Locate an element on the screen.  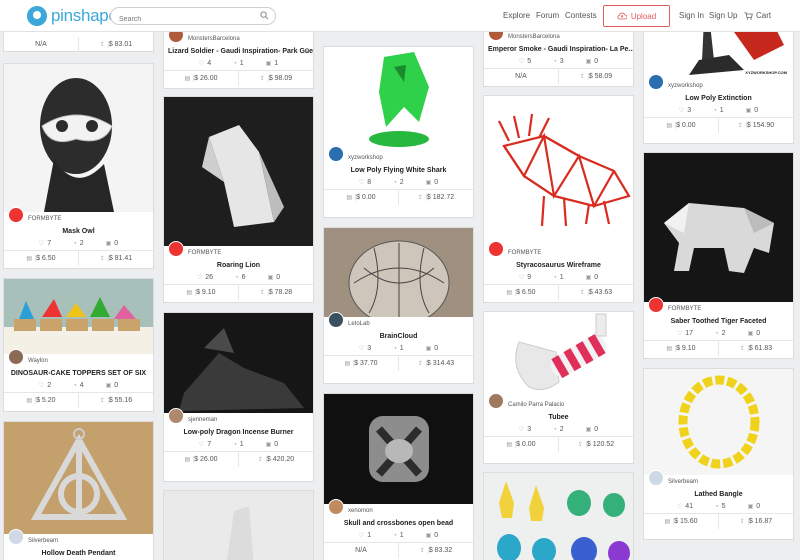
like-count: ♡ 8 is located at coordinates (365, 183).